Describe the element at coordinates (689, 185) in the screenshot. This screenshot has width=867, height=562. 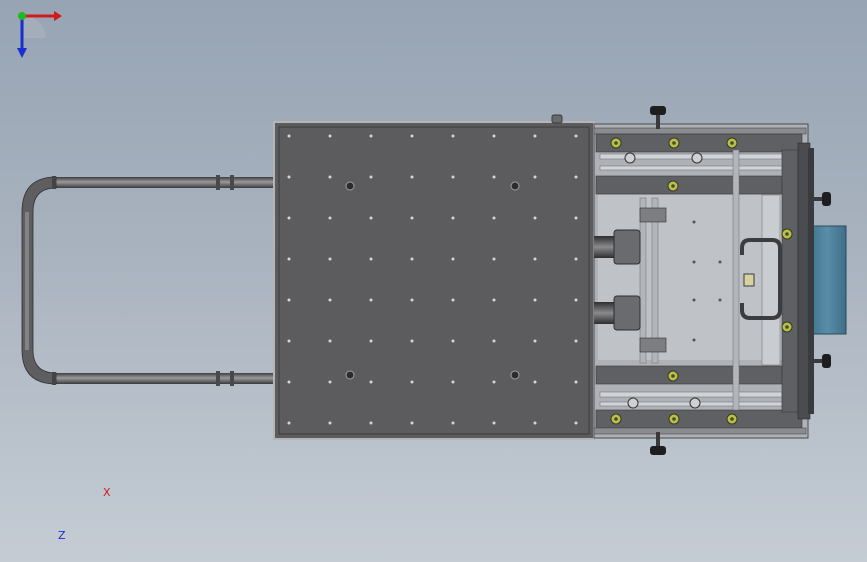
I see `frame-upper-bar` at that location.